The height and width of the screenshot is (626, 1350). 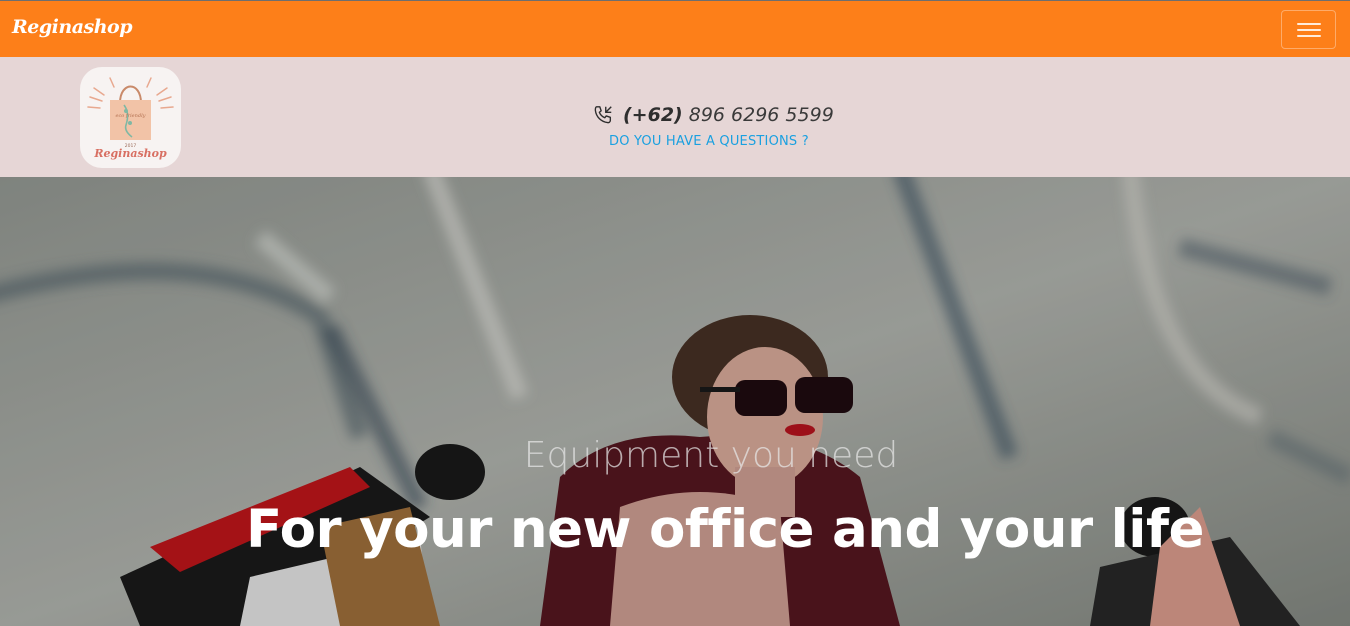 What do you see at coordinates (653, 115) in the screenshot?
I see `phone-country-code: (+62)` at bounding box center [653, 115].